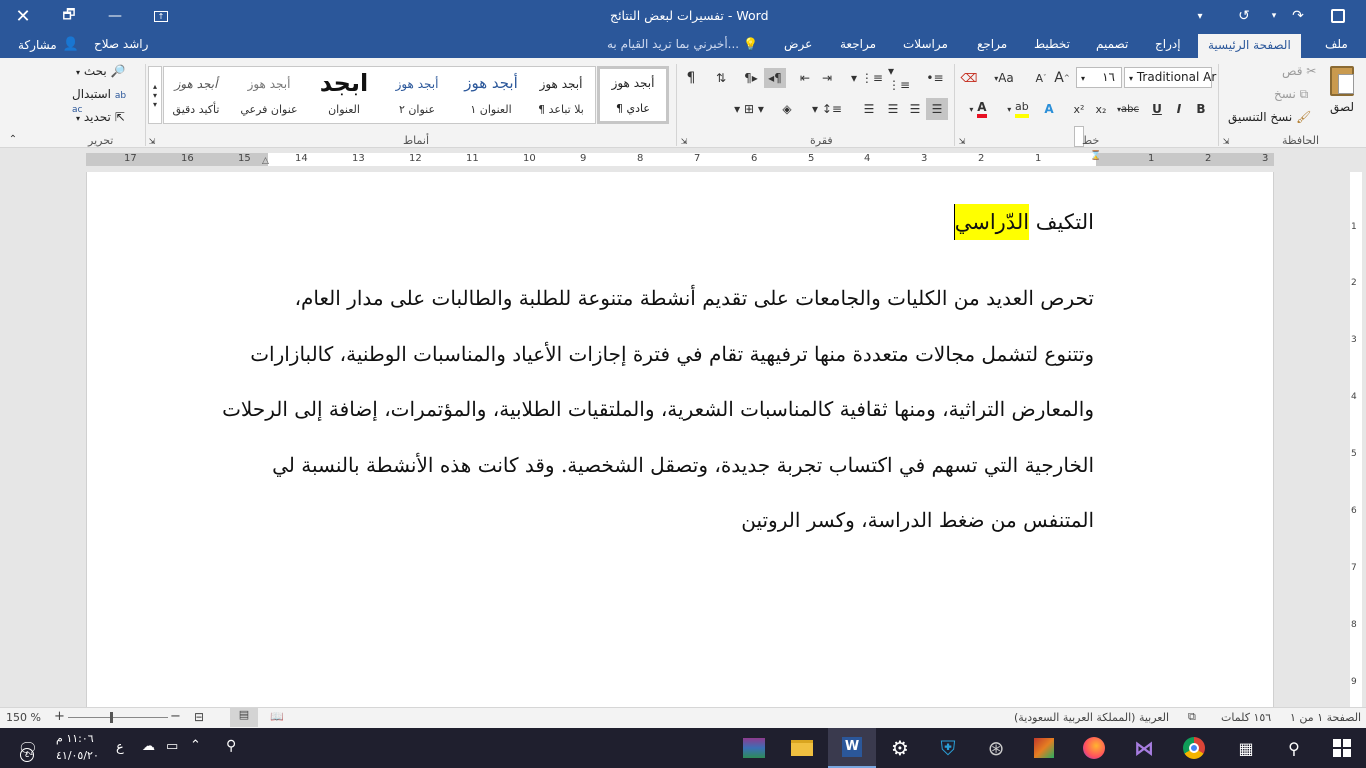  What do you see at coordinates (1079, 109) in the screenshot?
I see `superscript-button: x²` at bounding box center [1079, 109].